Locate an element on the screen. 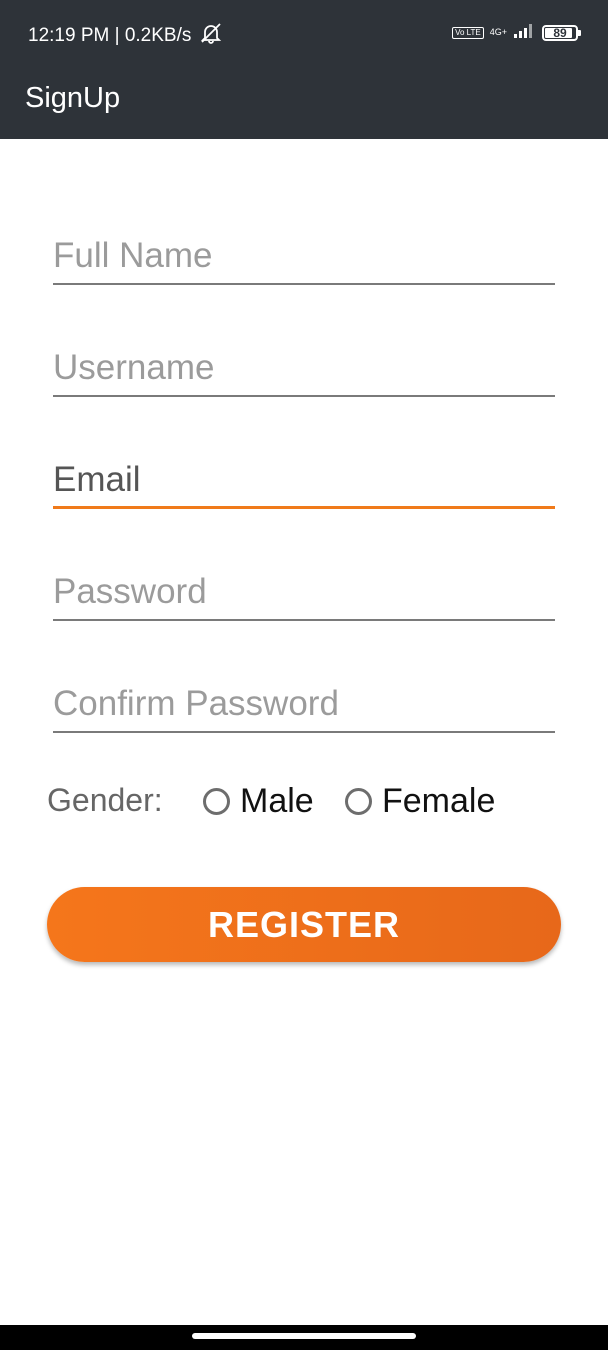 The image size is (608, 1350). confirm-password-field is located at coordinates (304, 705).